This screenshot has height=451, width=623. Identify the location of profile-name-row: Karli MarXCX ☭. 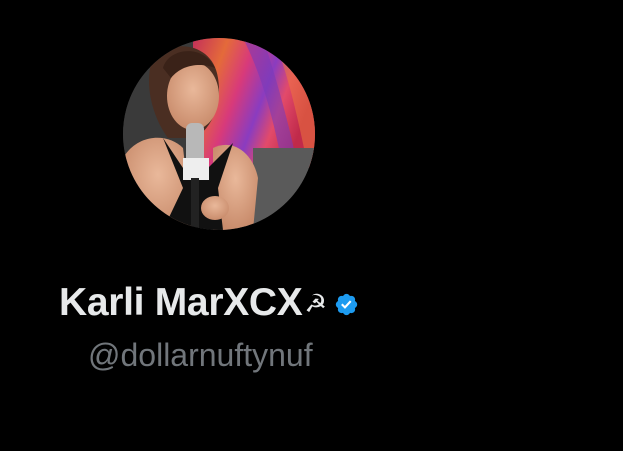
(209, 303).